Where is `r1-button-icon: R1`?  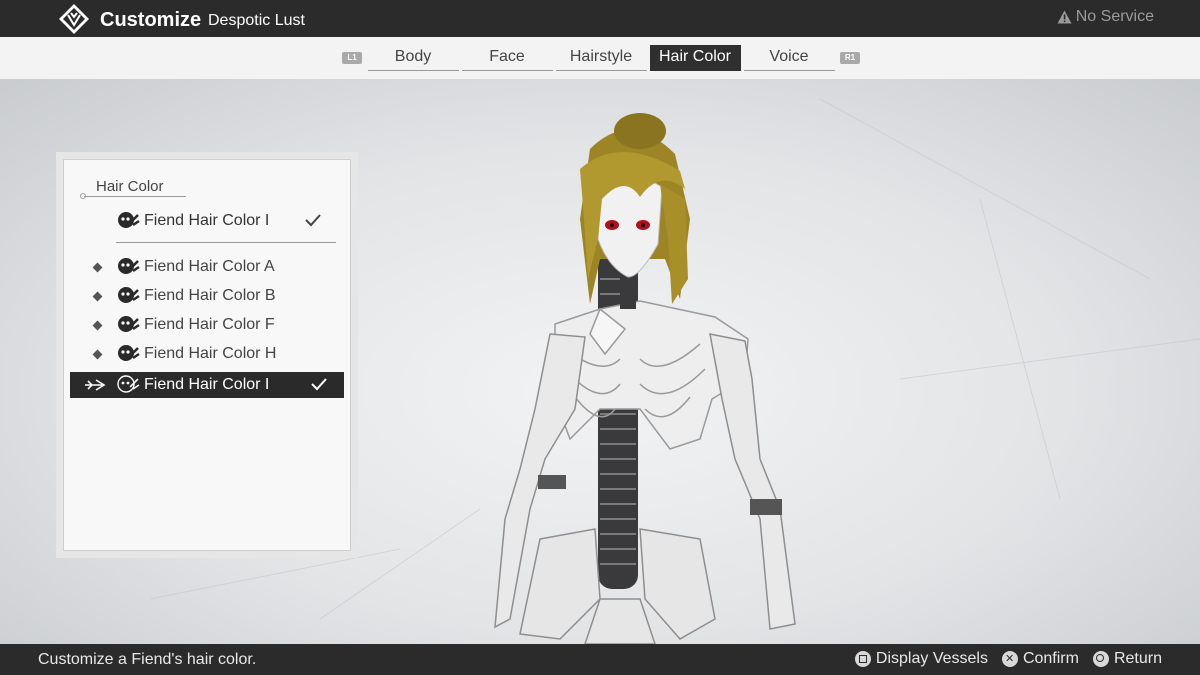 r1-button-icon: R1 is located at coordinates (850, 58).